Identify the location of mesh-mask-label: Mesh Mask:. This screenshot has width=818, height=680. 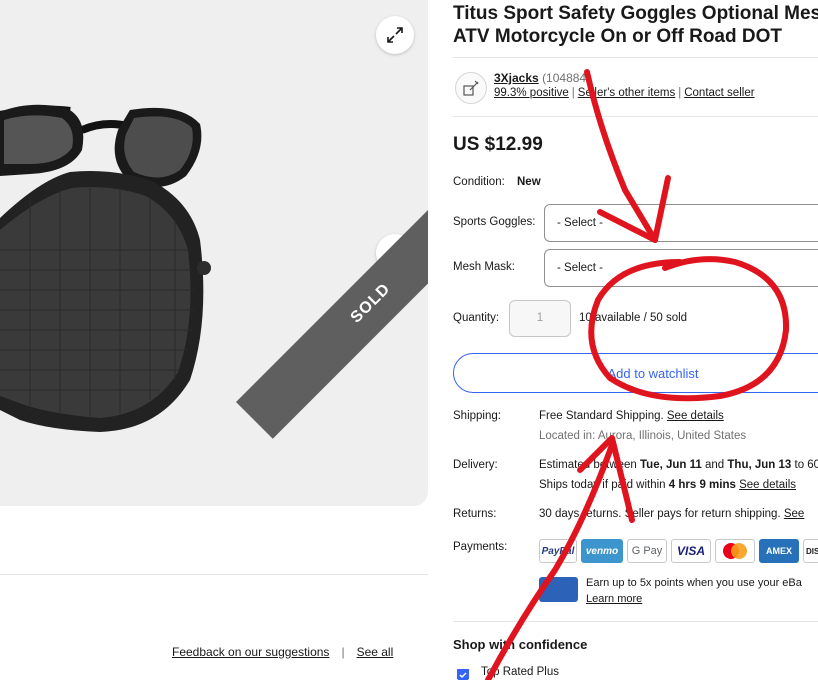
(484, 267).